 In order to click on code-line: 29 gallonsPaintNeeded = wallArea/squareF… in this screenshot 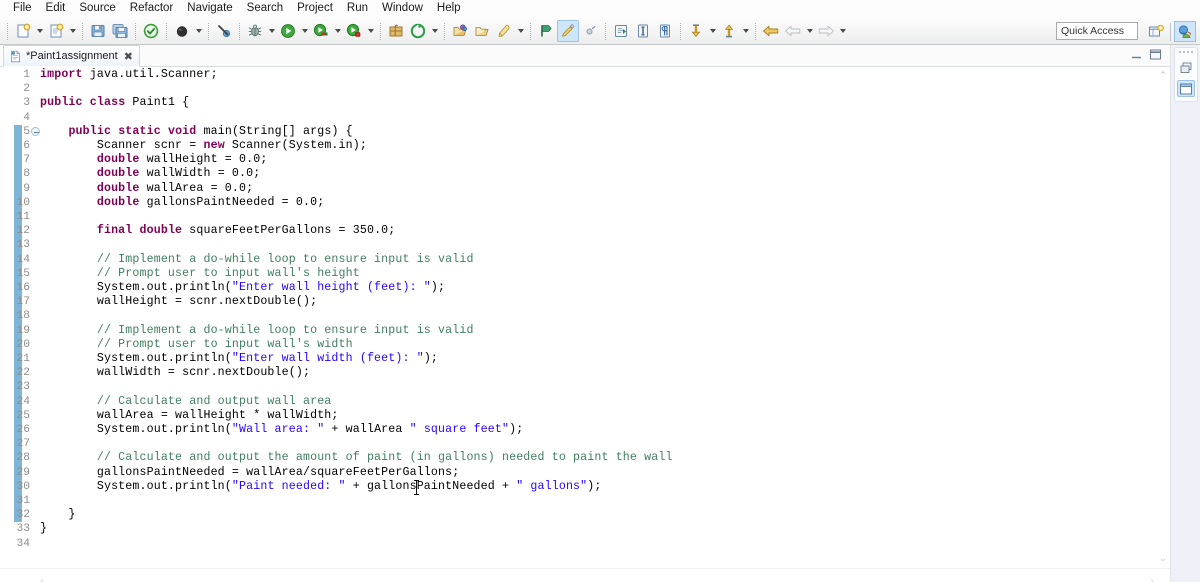, I will do `click(577, 473)`.